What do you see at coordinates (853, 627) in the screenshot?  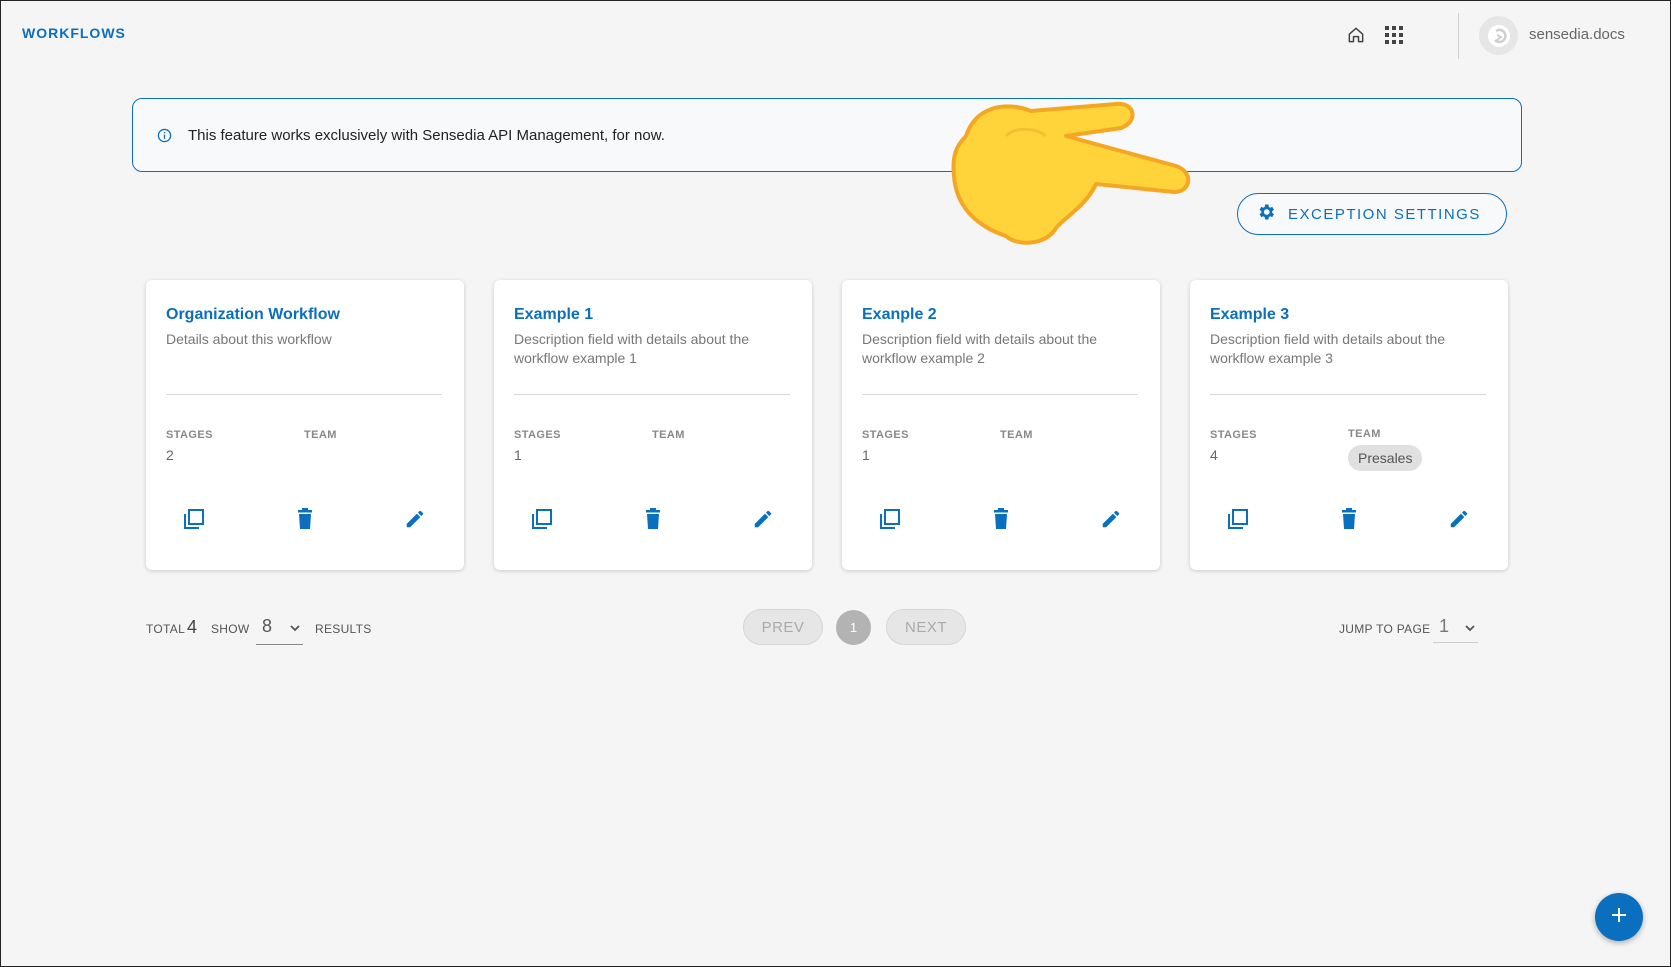 I see `current-page-button: 1` at bounding box center [853, 627].